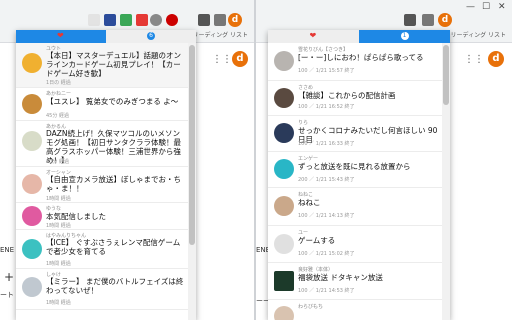 The width and height of the screenshot is (512, 320). Describe the element at coordinates (303, 123) in the screenshot. I see `channel-name: りら` at that location.